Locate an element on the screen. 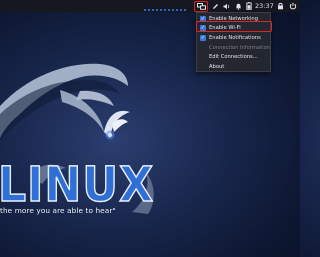  menu-item-label: Connection Information is located at coordinates (240, 47).